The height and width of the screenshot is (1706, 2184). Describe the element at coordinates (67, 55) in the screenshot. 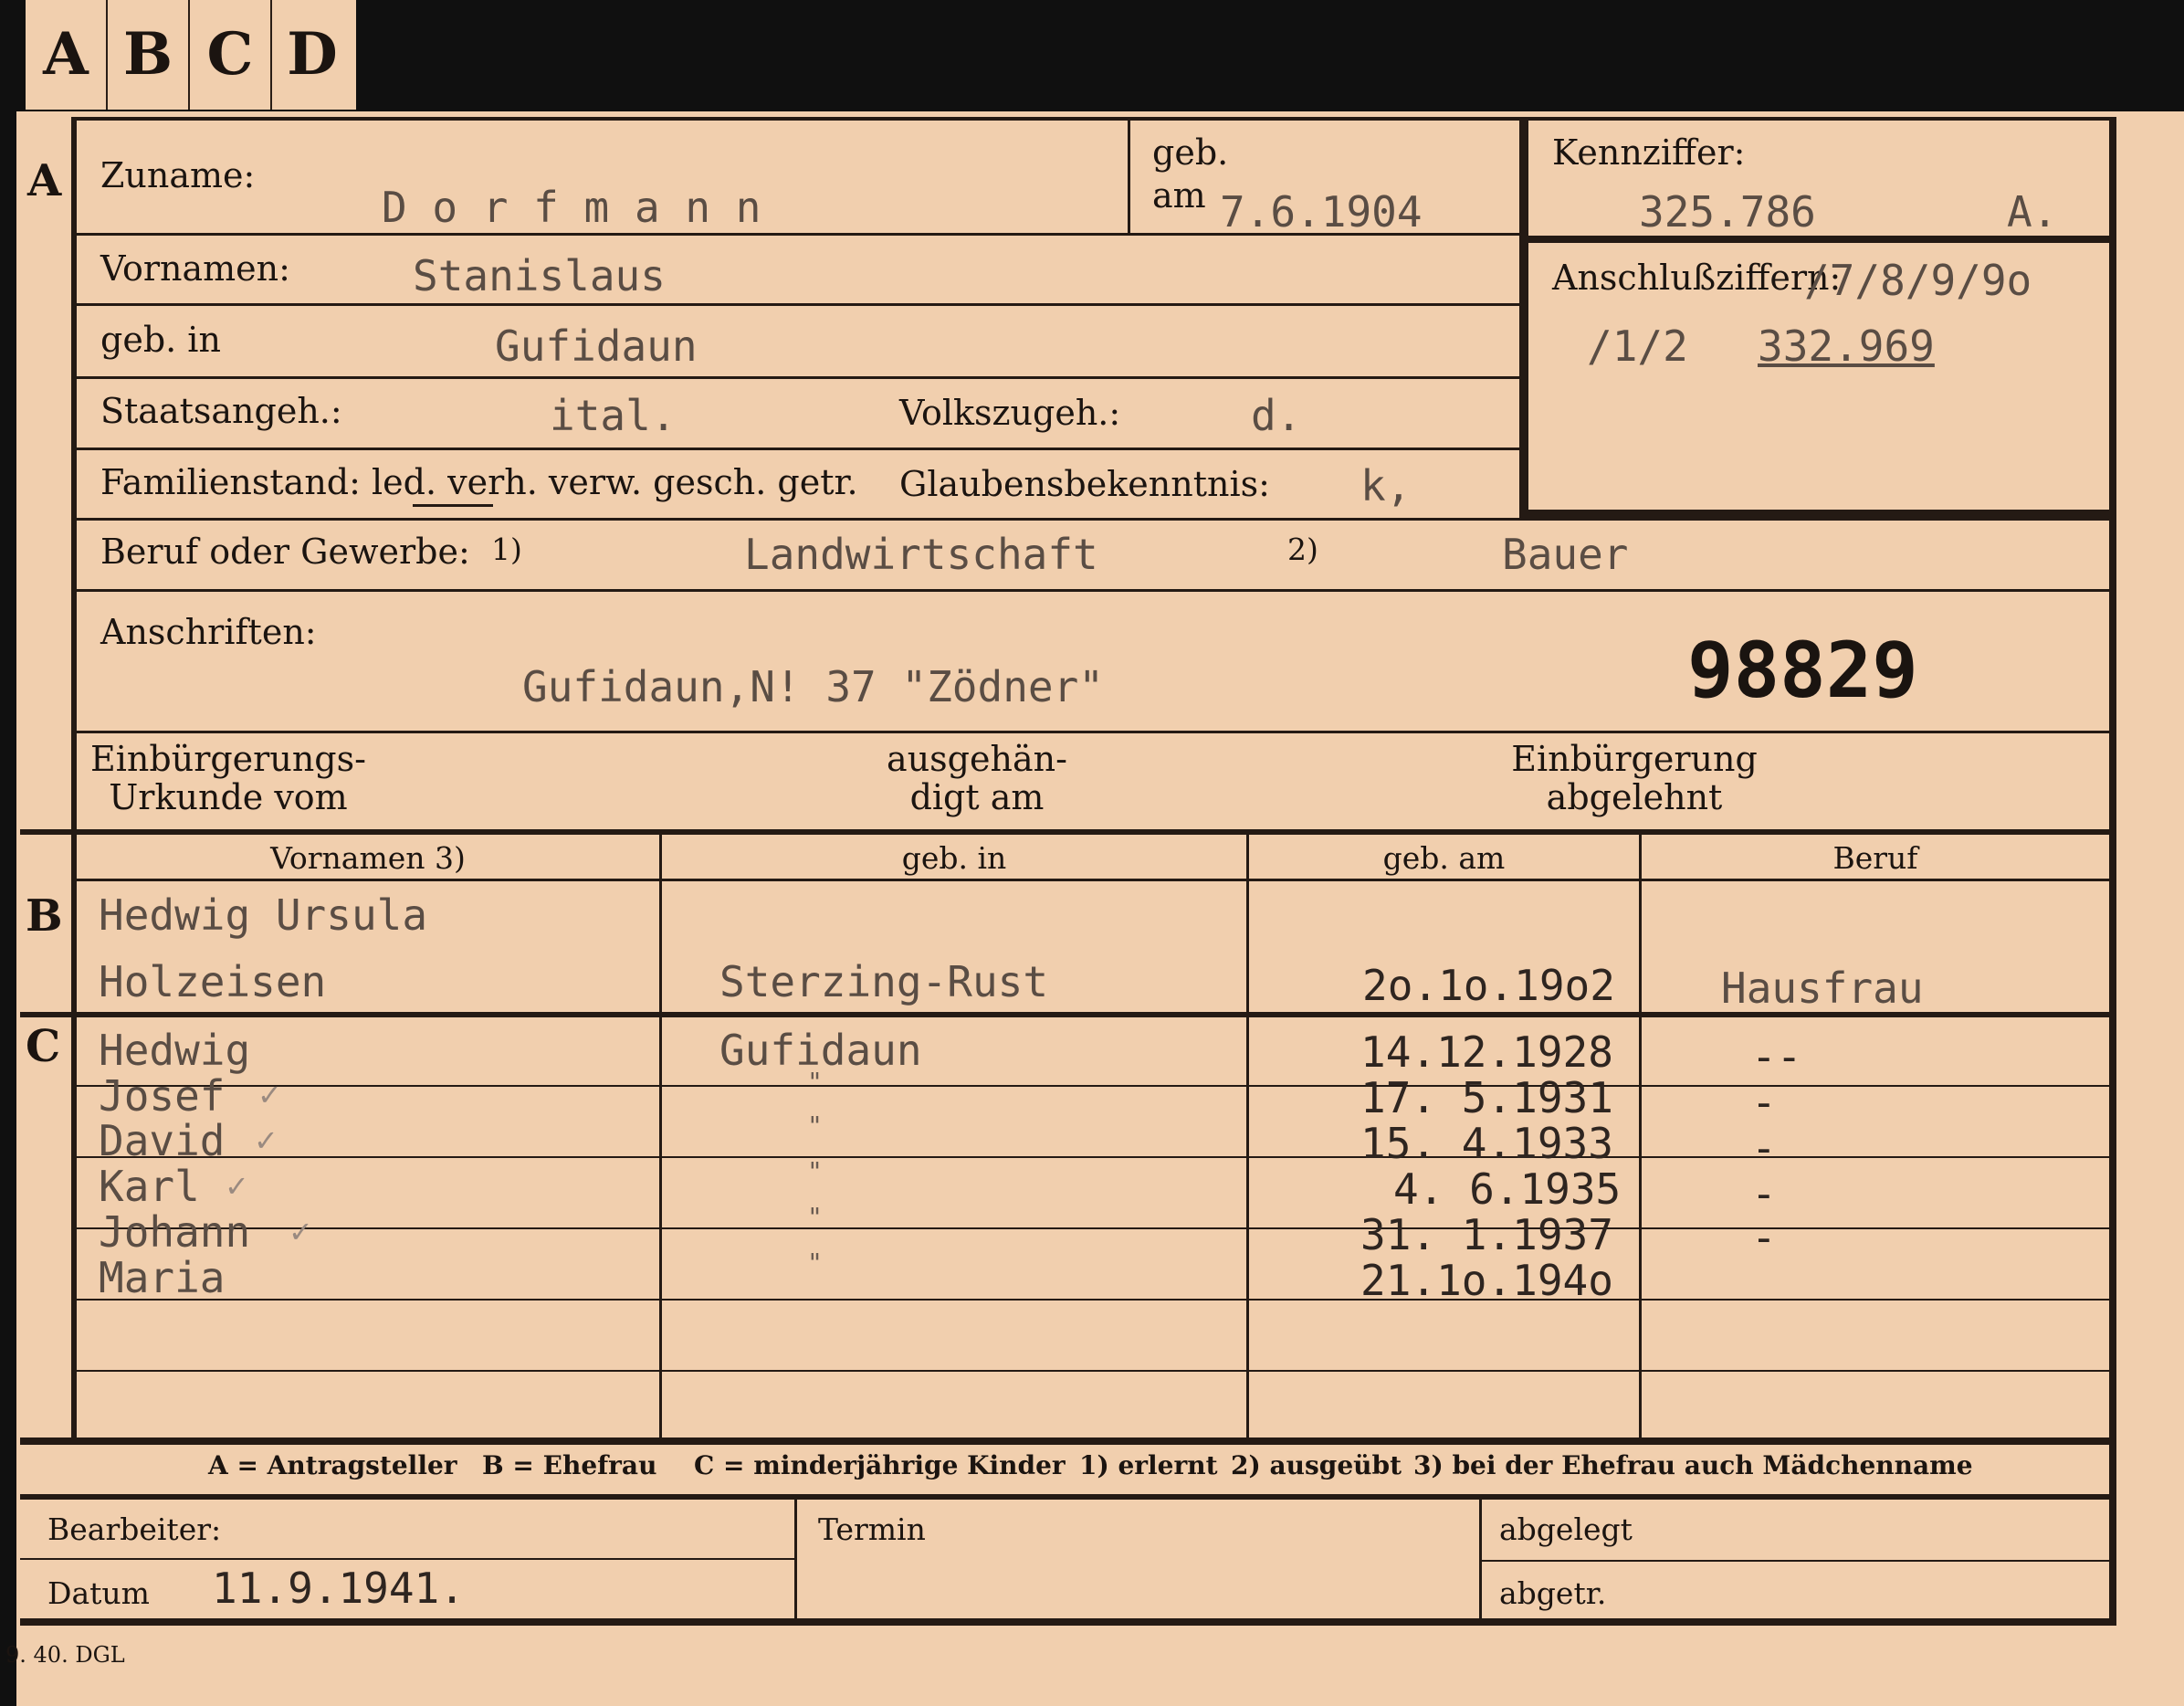

I see `tab-a: A` at that location.